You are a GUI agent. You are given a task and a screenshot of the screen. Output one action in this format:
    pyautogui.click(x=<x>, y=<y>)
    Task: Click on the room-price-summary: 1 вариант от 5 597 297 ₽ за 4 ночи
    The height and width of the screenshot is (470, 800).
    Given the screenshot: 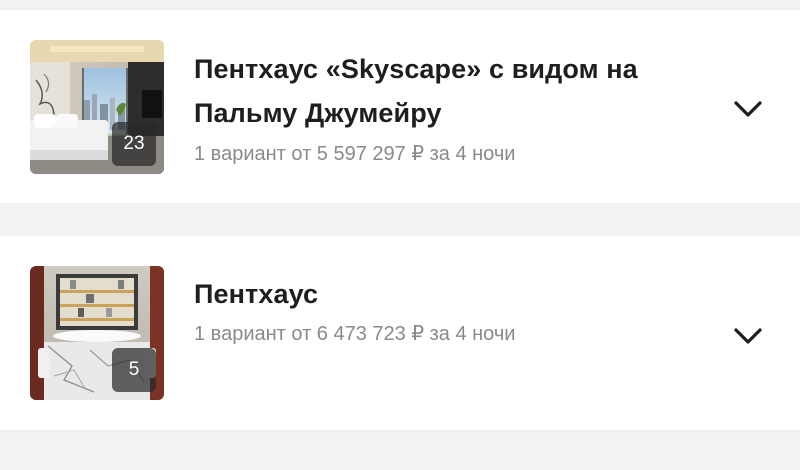 What is the action you would take?
    pyautogui.click(x=355, y=154)
    